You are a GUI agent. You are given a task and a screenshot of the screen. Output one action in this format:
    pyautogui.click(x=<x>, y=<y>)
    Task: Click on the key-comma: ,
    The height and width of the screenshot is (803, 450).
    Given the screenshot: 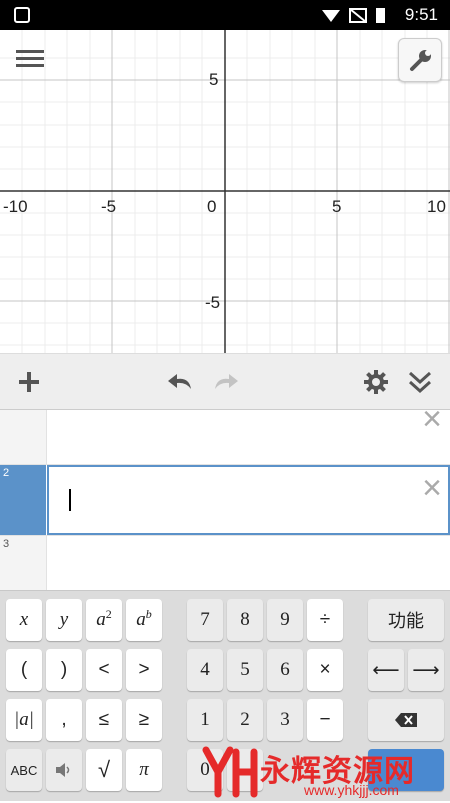 What is the action you would take?
    pyautogui.click(x=64, y=720)
    